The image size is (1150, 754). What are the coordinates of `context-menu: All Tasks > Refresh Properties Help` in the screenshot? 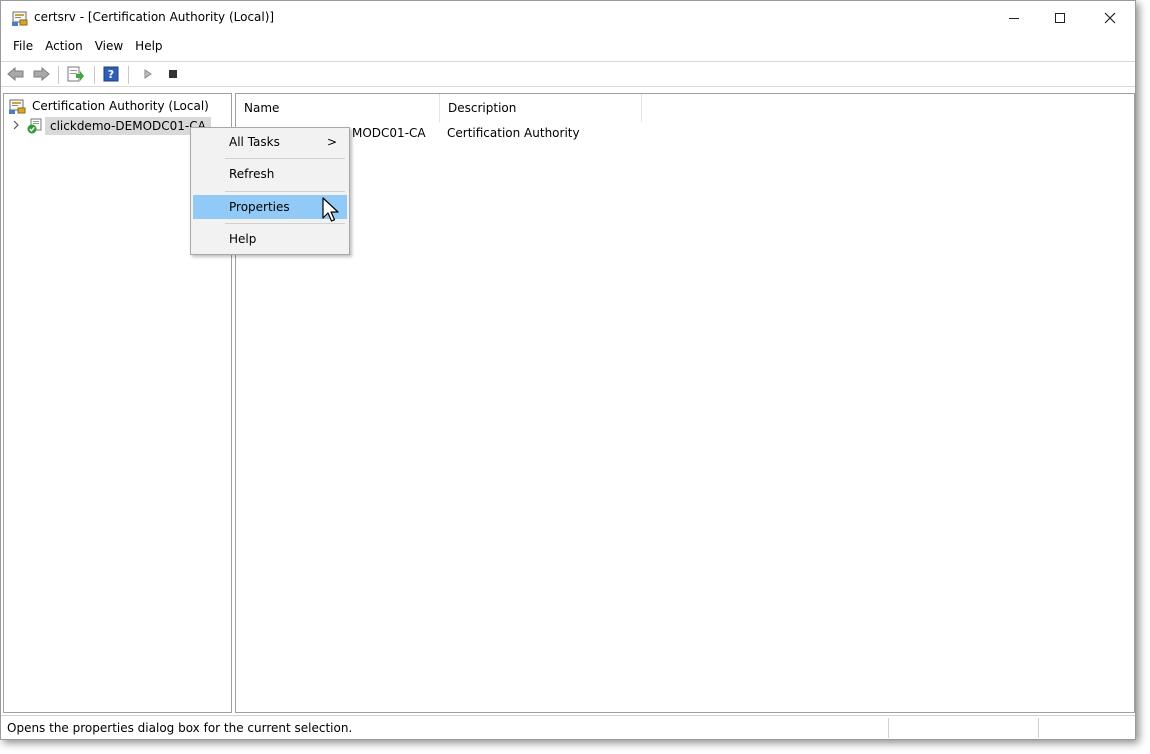 It's located at (270, 191).